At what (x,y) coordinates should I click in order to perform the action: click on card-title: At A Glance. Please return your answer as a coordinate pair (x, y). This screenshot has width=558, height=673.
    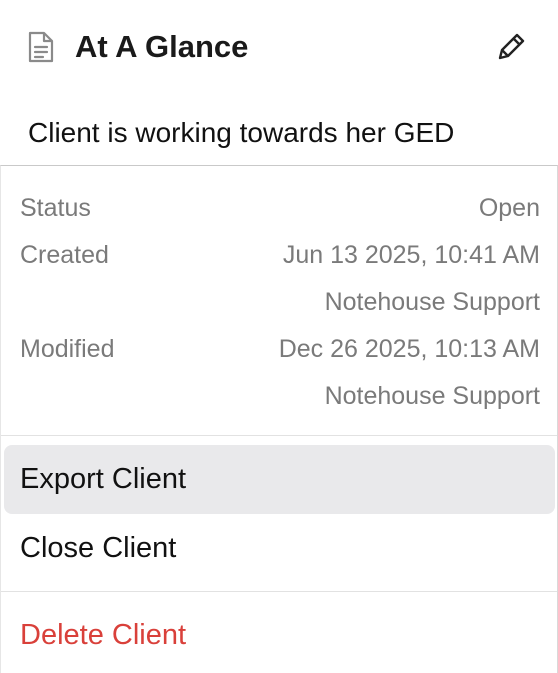
    Looking at the image, I should click on (162, 46).